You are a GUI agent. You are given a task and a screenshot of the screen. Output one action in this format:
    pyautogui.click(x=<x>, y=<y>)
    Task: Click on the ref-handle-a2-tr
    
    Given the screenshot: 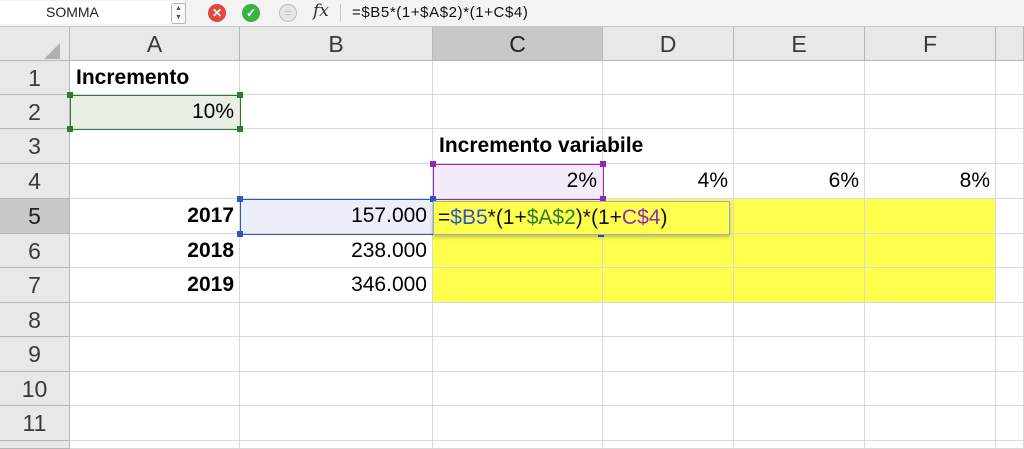 What is the action you would take?
    pyautogui.click(x=240, y=95)
    